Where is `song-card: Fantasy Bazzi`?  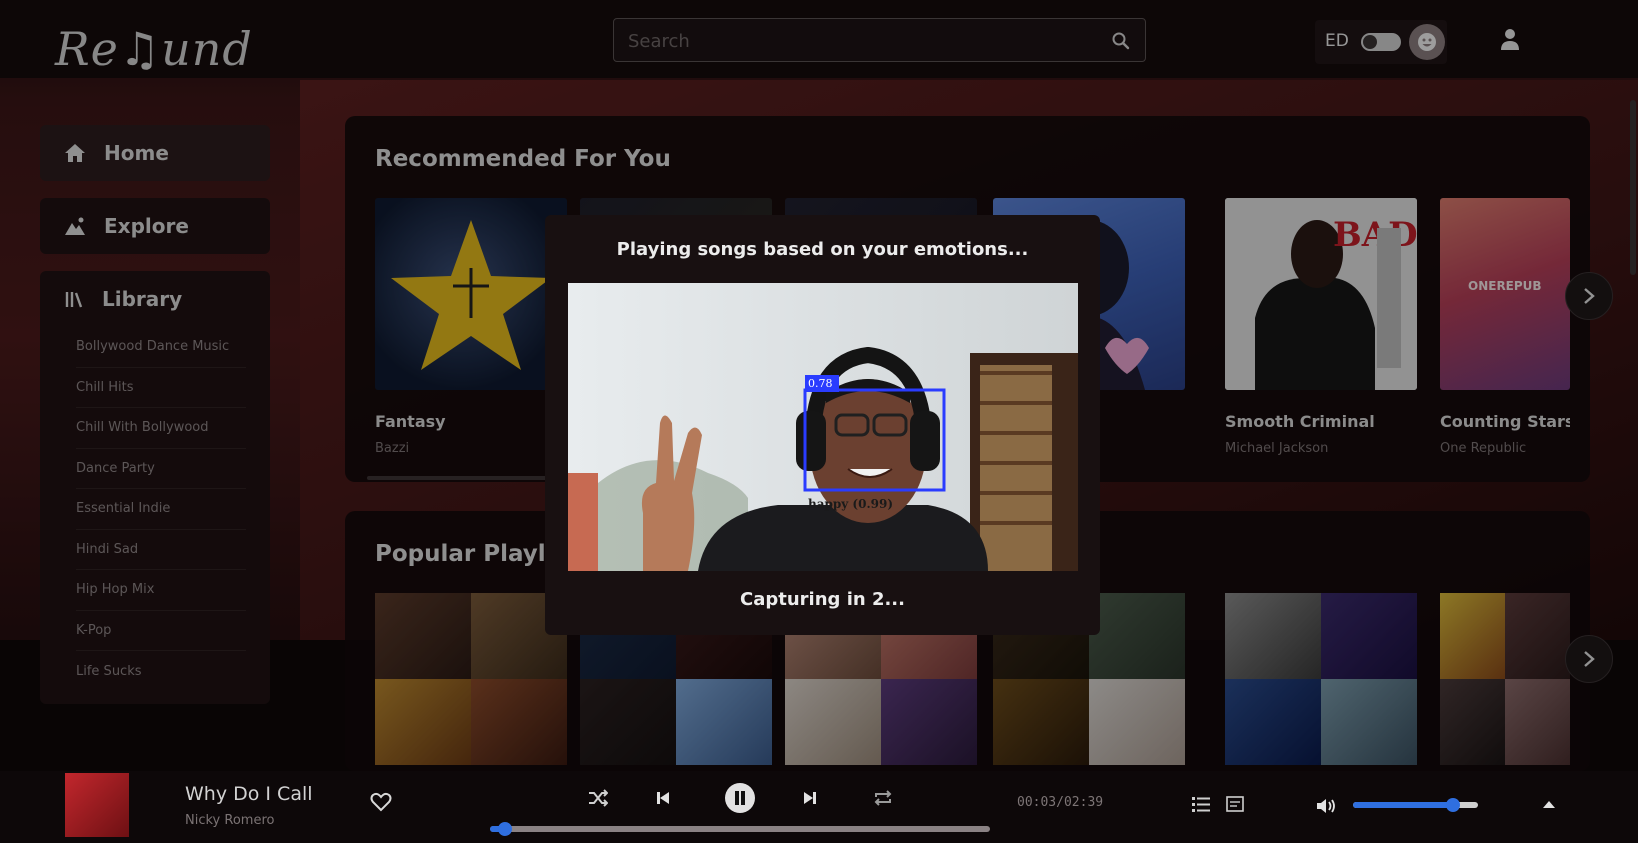
song-card: Fantasy Bazzi is located at coordinates (471, 327).